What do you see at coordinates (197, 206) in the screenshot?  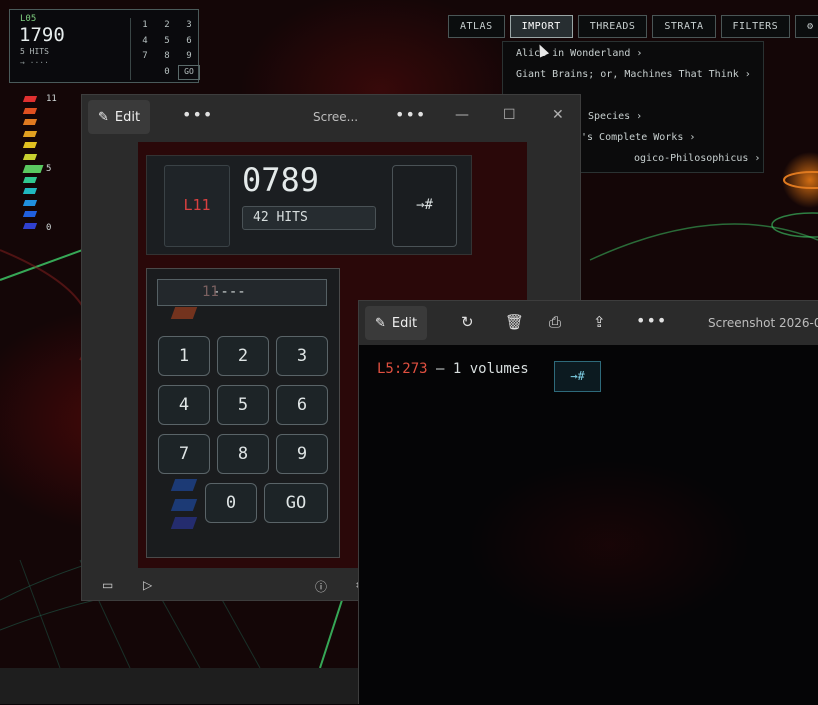 I see `captured-level: L11` at bounding box center [197, 206].